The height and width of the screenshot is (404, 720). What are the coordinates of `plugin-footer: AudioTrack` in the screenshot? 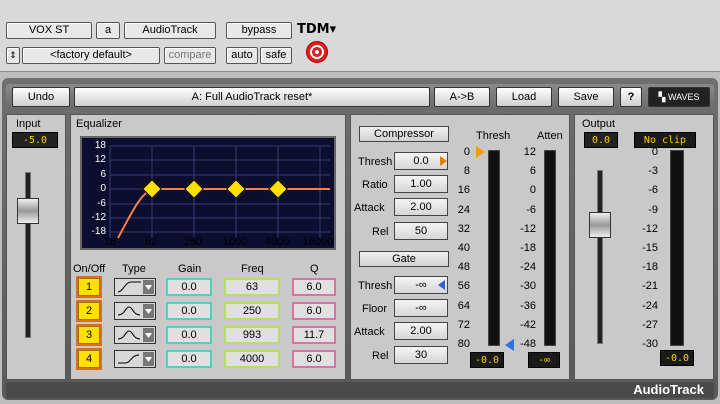 It's located at (360, 390).